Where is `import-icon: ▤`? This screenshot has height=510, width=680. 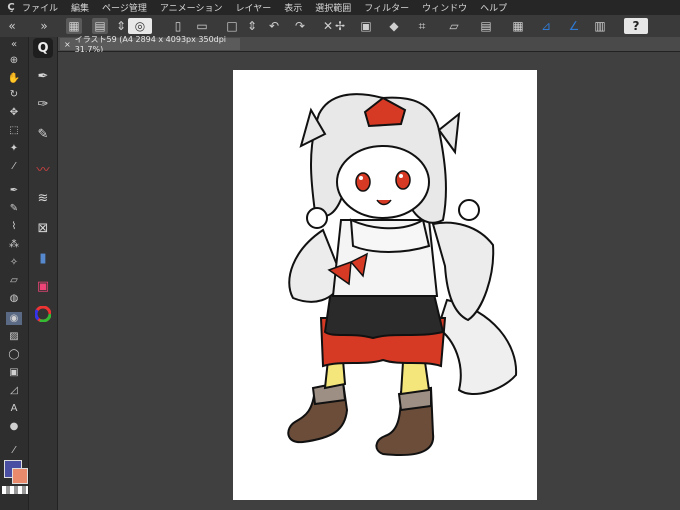
import-icon: ▤ is located at coordinates (100, 26).